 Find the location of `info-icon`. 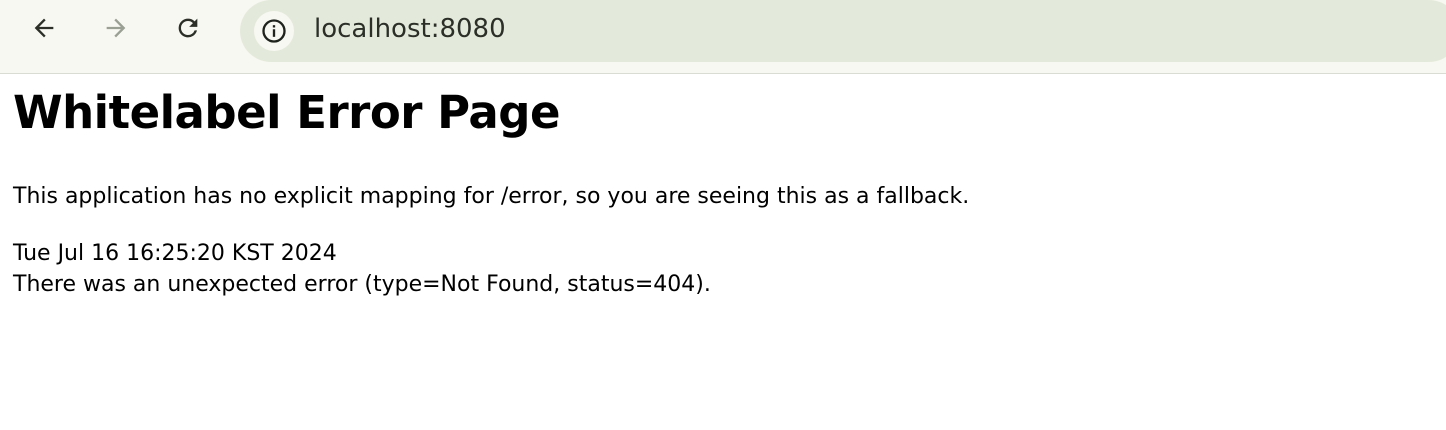

info-icon is located at coordinates (274, 31).